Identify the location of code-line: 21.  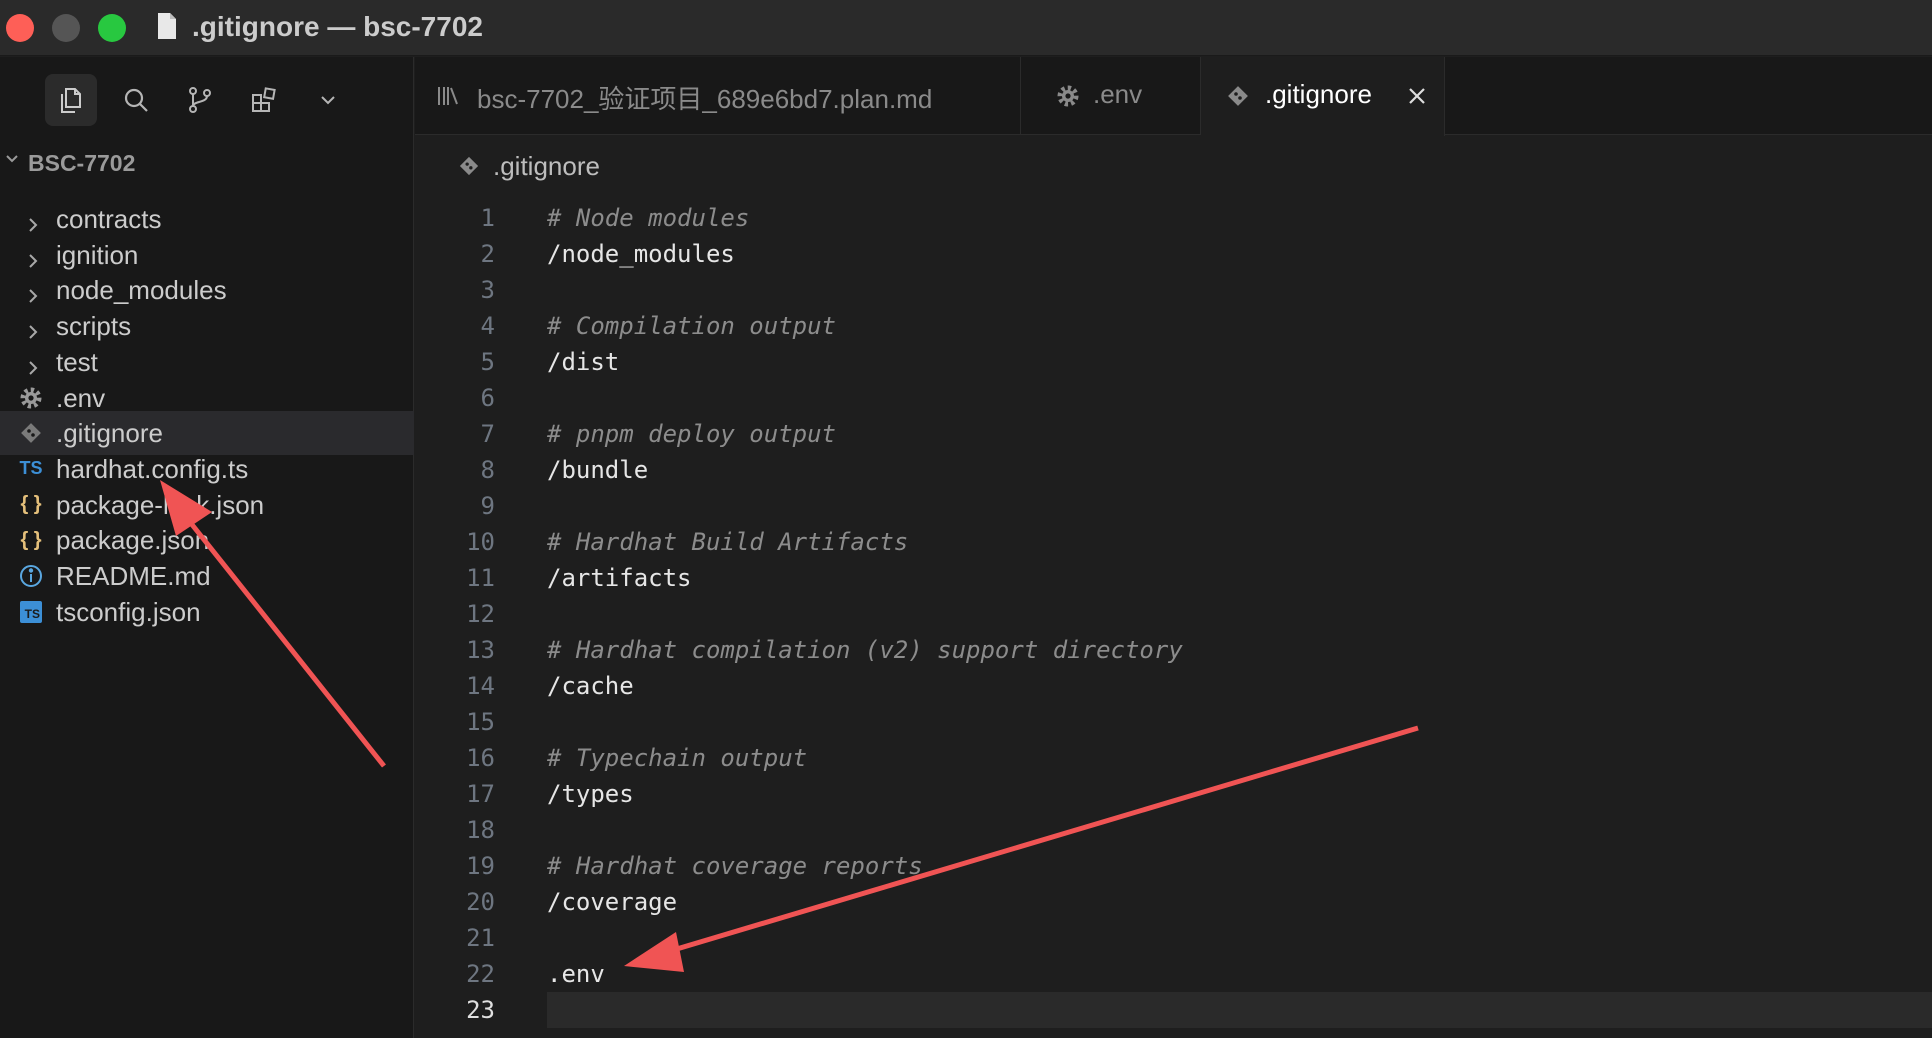
(1173, 938).